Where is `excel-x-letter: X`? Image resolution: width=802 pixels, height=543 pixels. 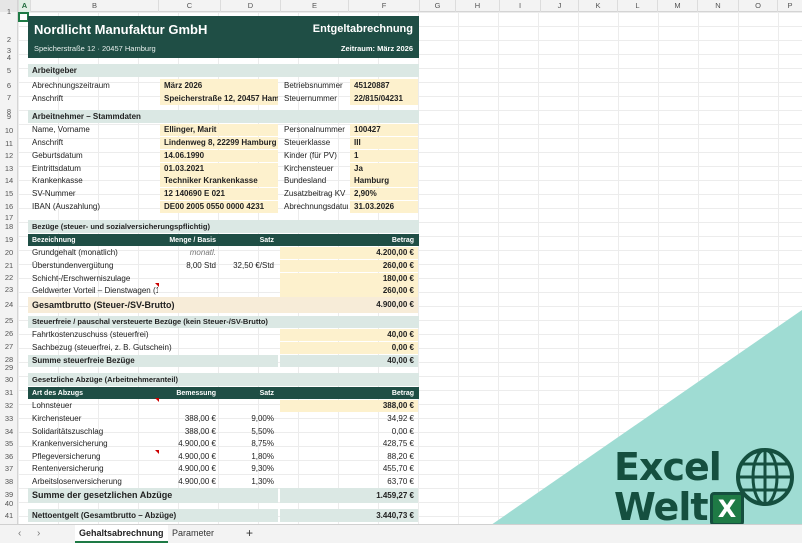 excel-x-letter: X is located at coordinates (727, 509).